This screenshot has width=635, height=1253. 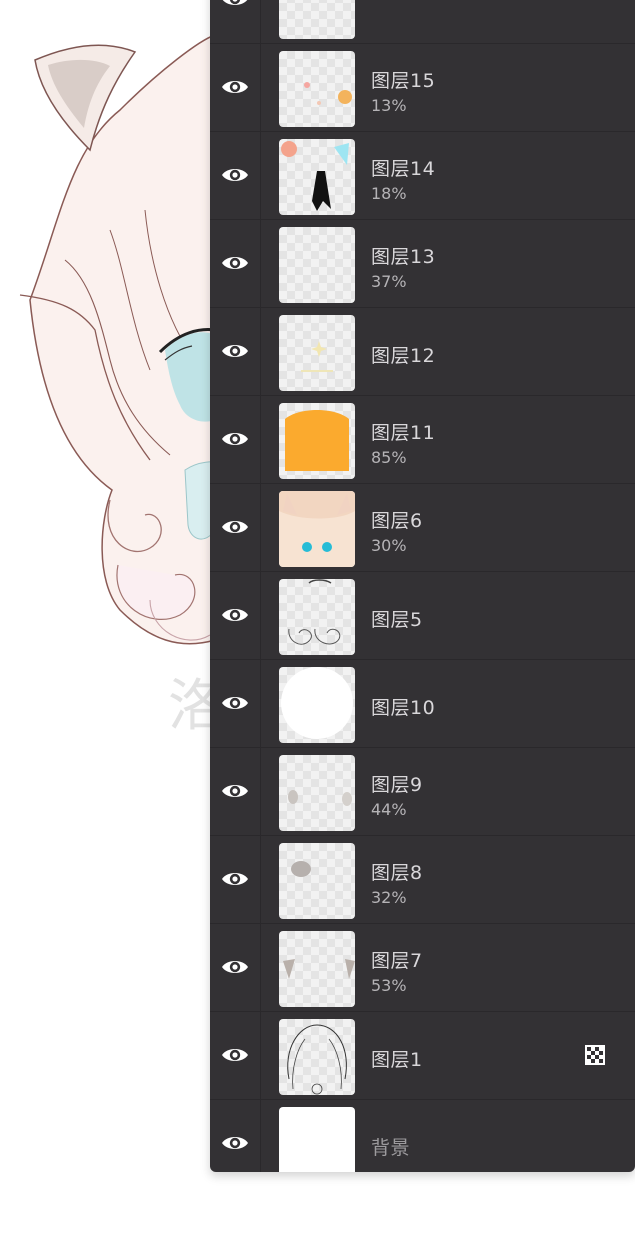 What do you see at coordinates (397, 1060) in the screenshot?
I see `layer-name: 图层1` at bounding box center [397, 1060].